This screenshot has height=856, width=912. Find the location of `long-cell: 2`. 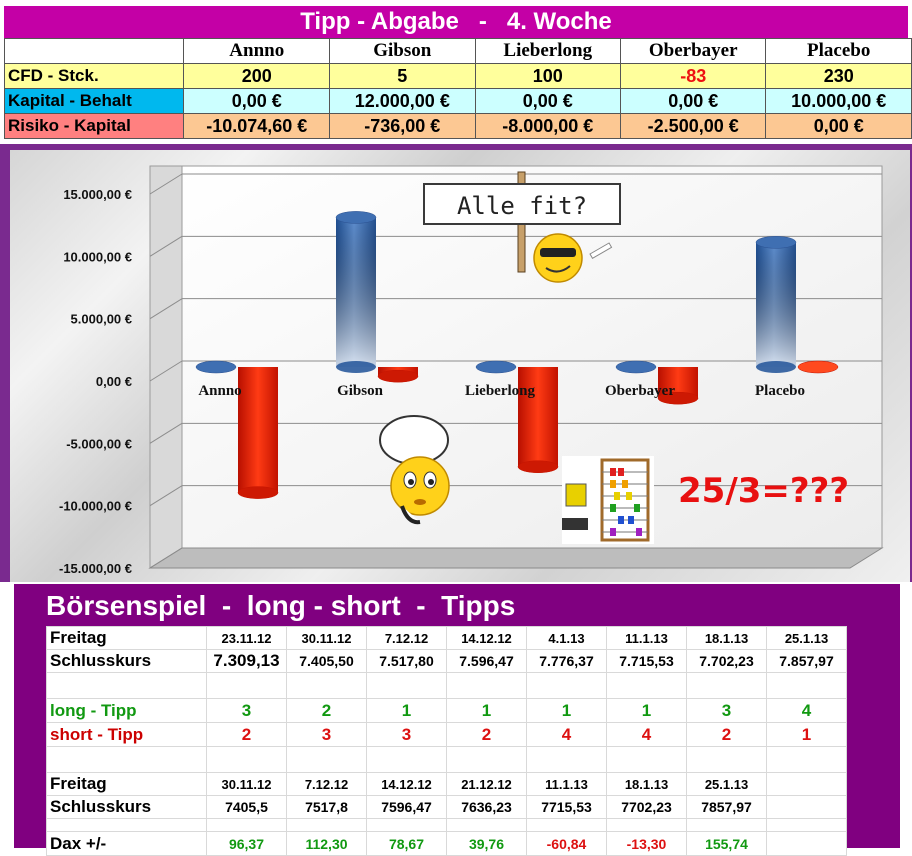

long-cell: 2 is located at coordinates (327, 711).